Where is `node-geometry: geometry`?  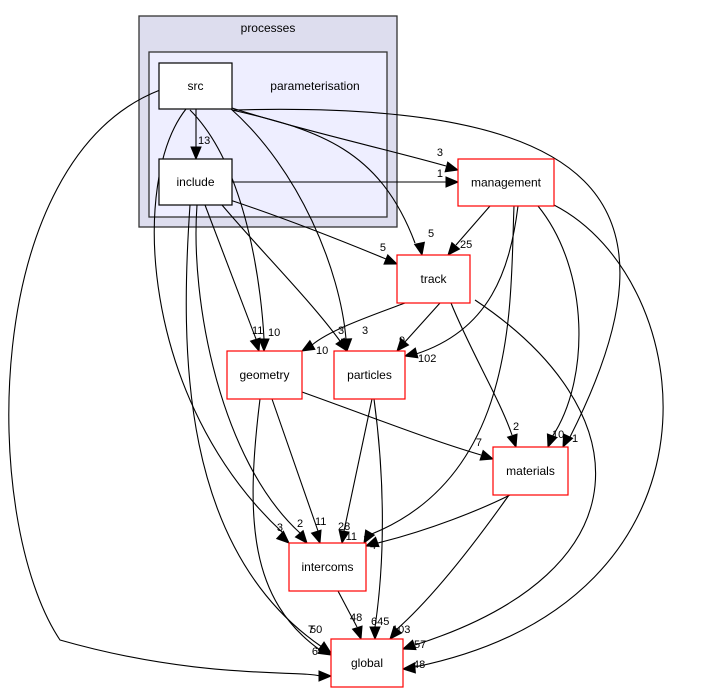 node-geometry: geometry is located at coordinates (264, 375).